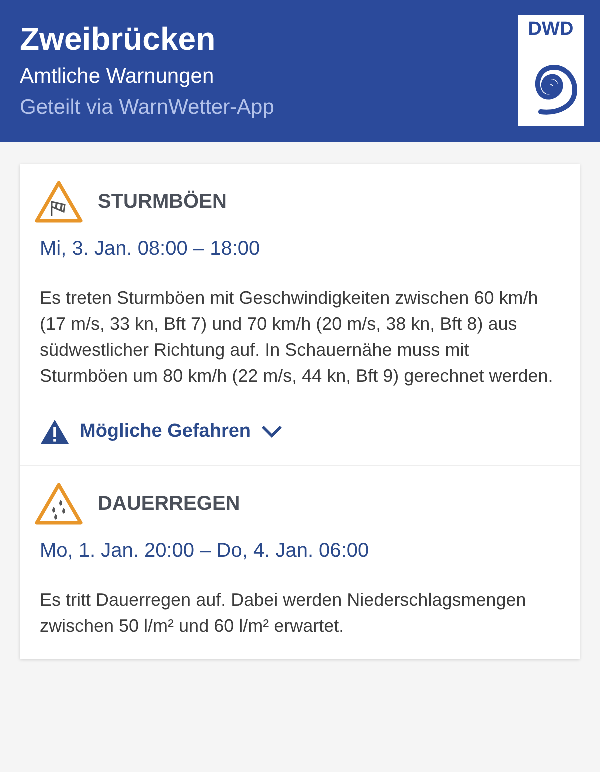 This screenshot has width=600, height=772. What do you see at coordinates (118, 77) in the screenshot?
I see `subtitle: Amtliche Warnungen` at bounding box center [118, 77].